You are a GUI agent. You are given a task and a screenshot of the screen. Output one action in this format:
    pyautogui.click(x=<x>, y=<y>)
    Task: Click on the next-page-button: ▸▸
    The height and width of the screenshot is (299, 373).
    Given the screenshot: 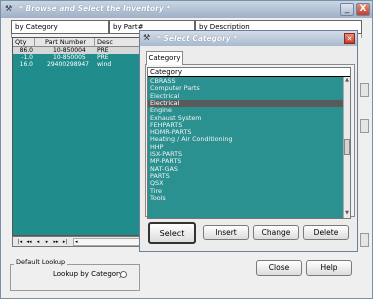 What is the action you would take?
    pyautogui.click(x=56, y=242)
    